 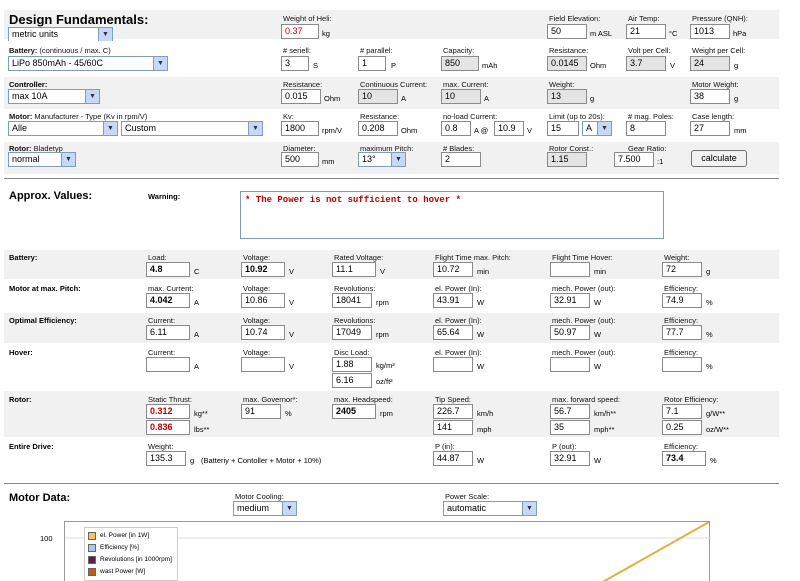 I want to click on continuous-current-field: 10, so click(x=378, y=96).